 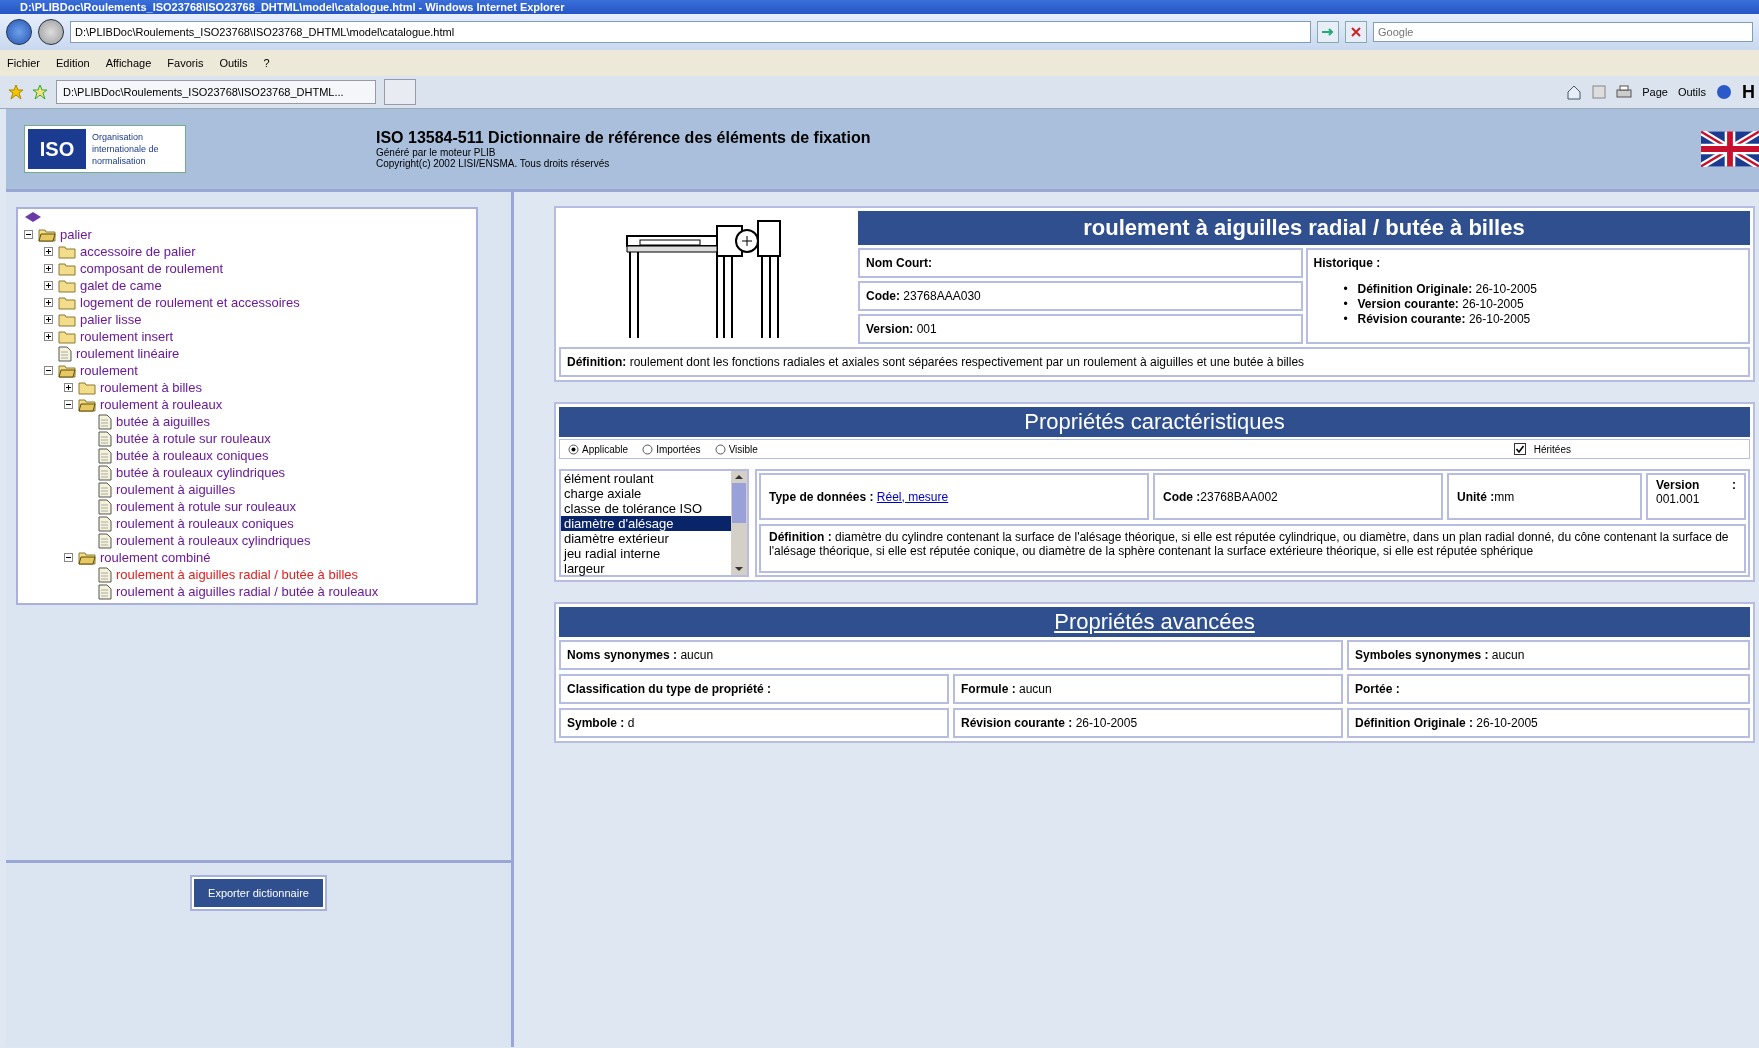 I want to click on tree-item: composant de roulement, so click(x=152, y=268).